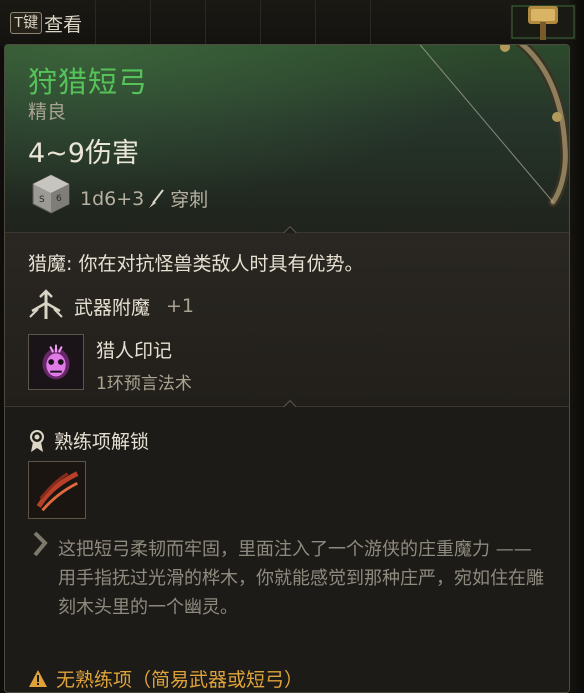 The height and width of the screenshot is (693, 584). What do you see at coordinates (40, 544) in the screenshot?
I see `quote-icon` at bounding box center [40, 544].